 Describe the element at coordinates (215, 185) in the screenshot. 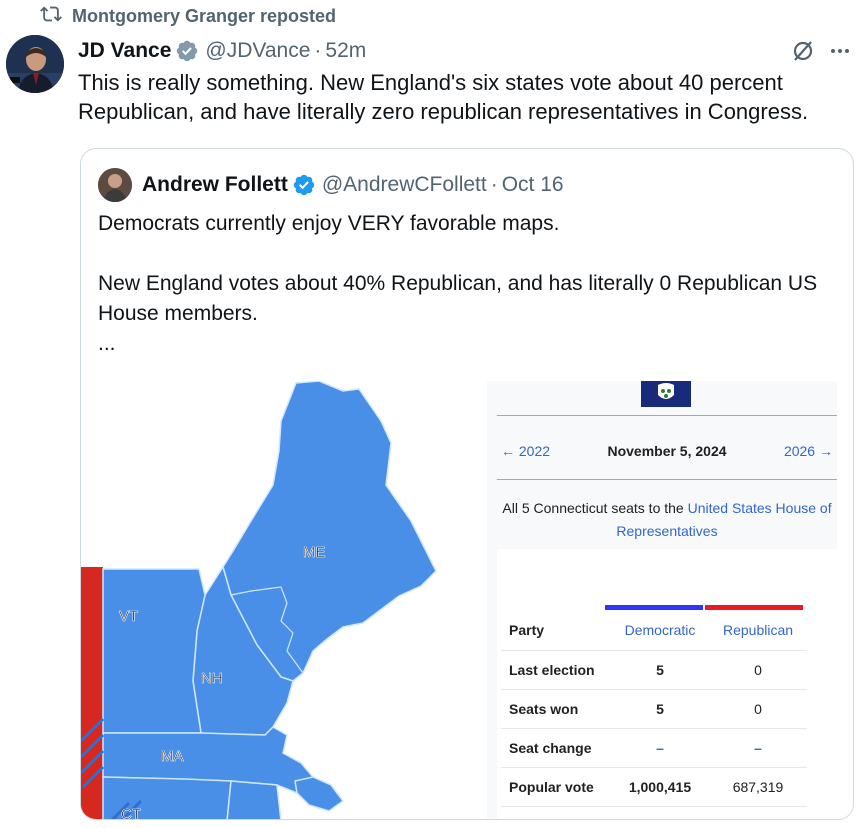

I see `quote-author-name: Andrew Follett` at that location.